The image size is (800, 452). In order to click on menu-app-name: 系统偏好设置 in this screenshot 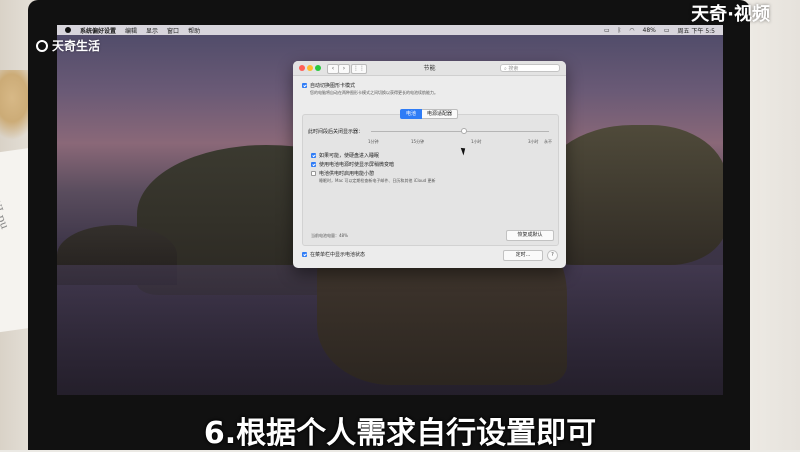, I will do `click(98, 30)`.